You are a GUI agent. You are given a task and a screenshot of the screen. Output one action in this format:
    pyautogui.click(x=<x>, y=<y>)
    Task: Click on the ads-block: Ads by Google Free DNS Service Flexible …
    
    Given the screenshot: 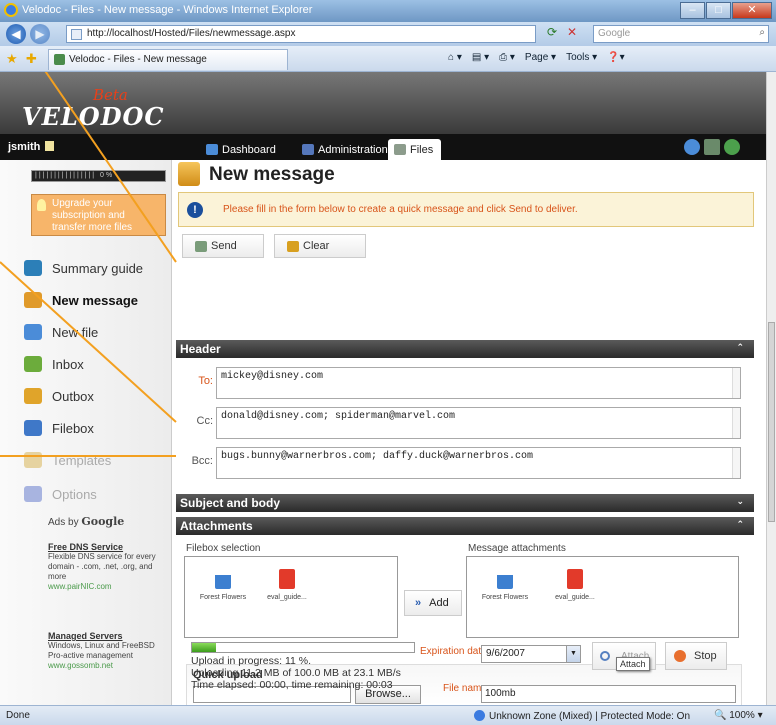 What is the action you would take?
    pyautogui.click(x=108, y=592)
    